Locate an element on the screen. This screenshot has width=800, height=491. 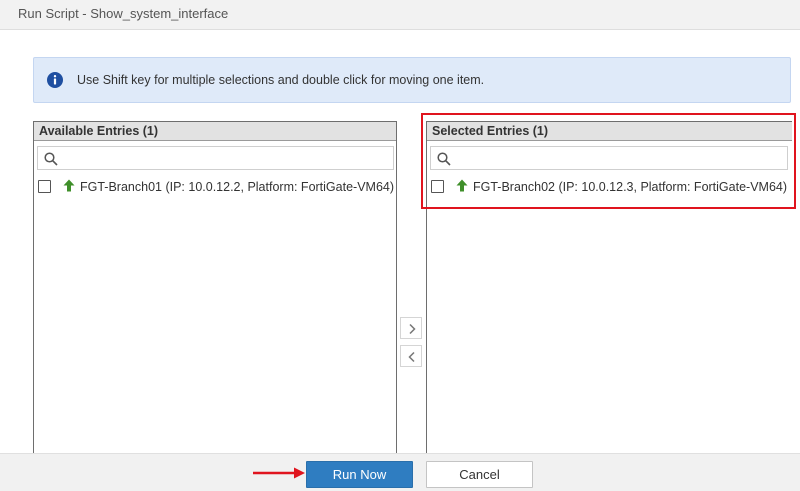
move-right-button is located at coordinates (411, 328).